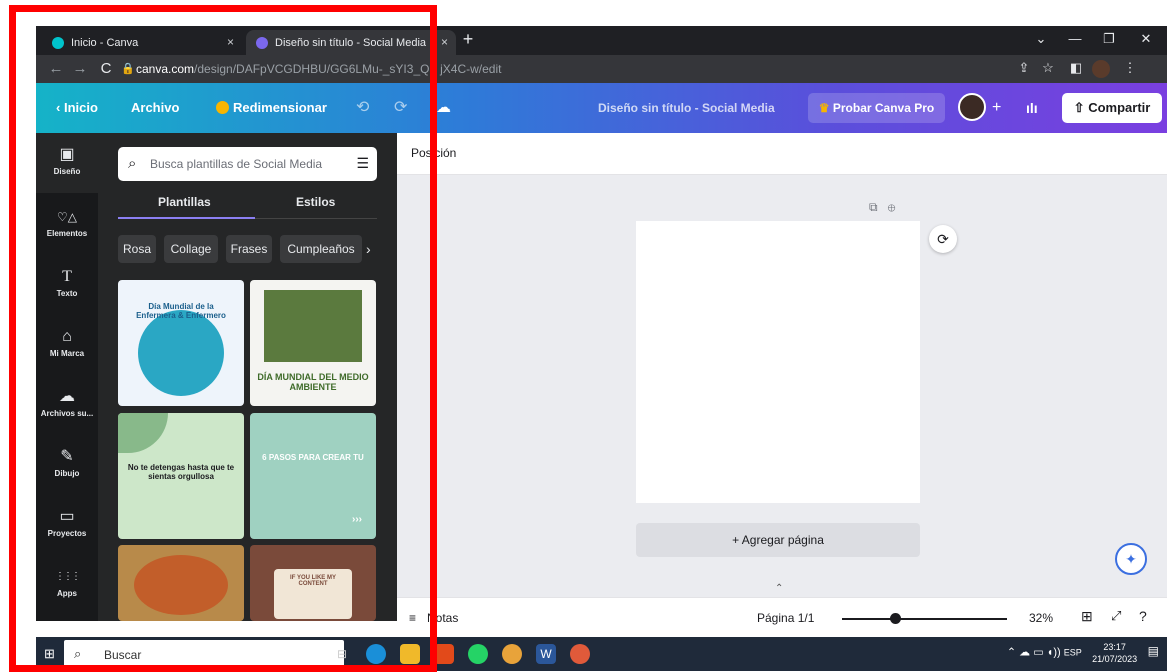 Image resolution: width=1167 pixels, height=672 pixels. What do you see at coordinates (882, 207) in the screenshot?
I see `page-actions: ⧉ ⊕` at bounding box center [882, 207].